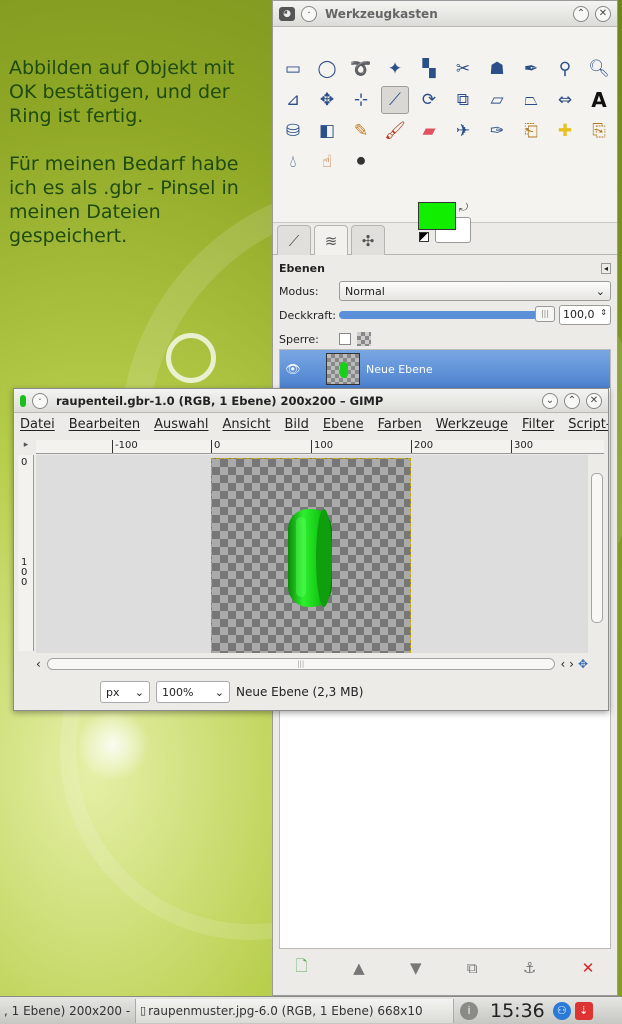  What do you see at coordinates (181, 424) in the screenshot?
I see `menu-auswahl: Auswahl` at bounding box center [181, 424].